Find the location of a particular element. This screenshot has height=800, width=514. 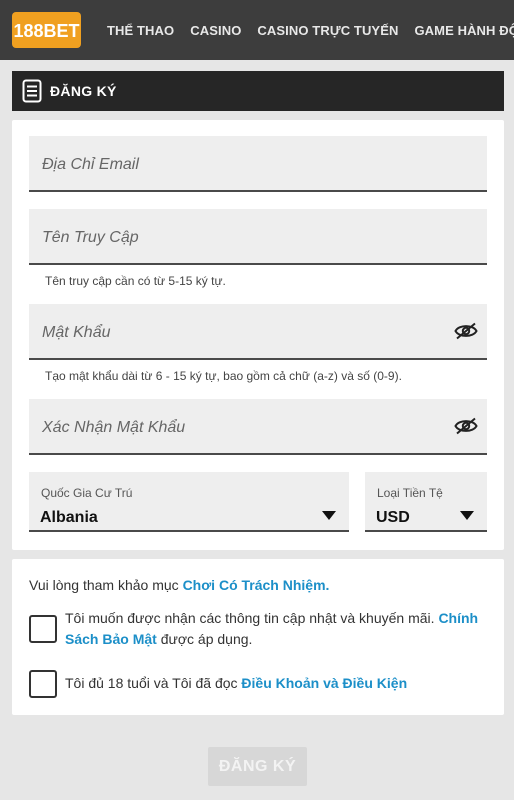

notice-text: Vui lòng tham khảo mục is located at coordinates (106, 585).